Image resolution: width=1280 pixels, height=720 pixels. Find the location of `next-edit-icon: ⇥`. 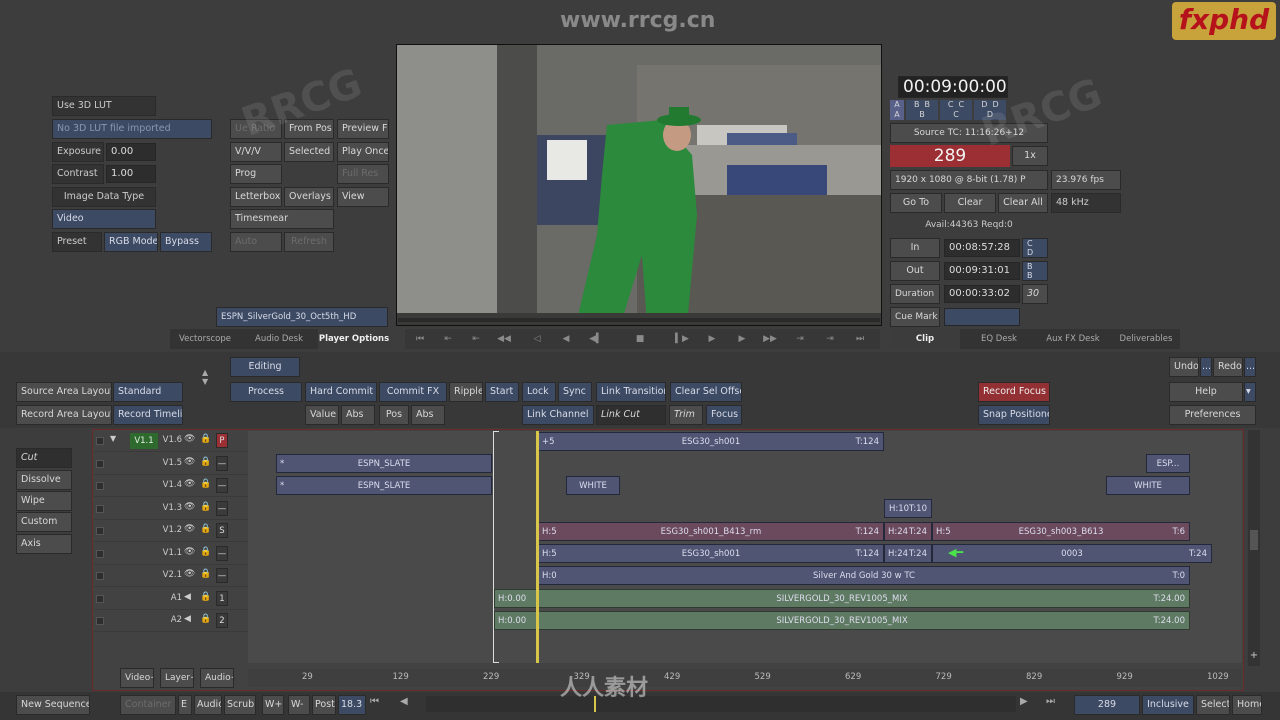

next-edit-icon: ⇥ is located at coordinates (800, 339).